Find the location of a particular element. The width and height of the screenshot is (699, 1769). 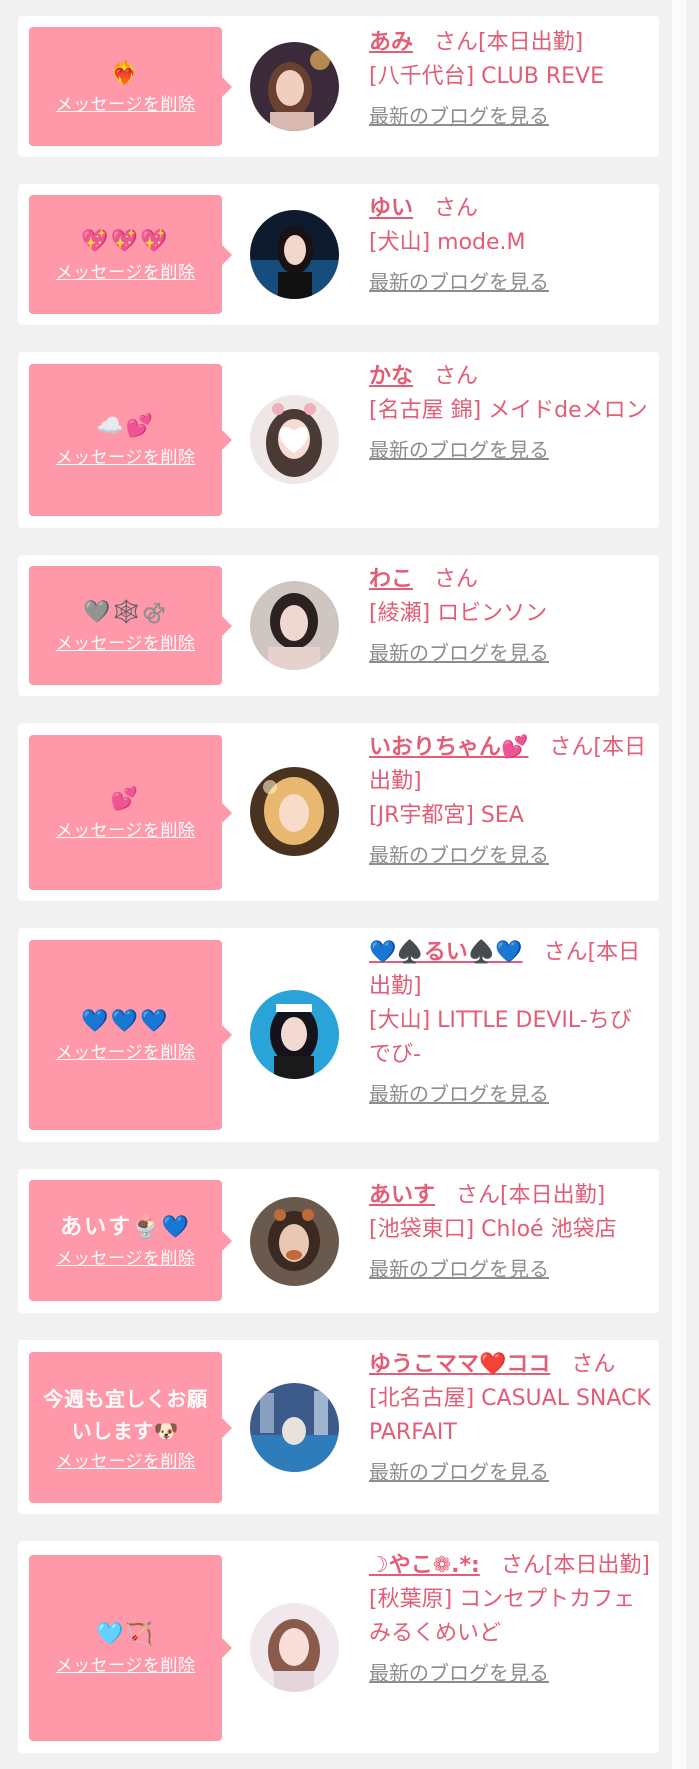

cast-info: ゆい さん [犬山] mode.M 最新のブログを見る is located at coordinates (510, 246).